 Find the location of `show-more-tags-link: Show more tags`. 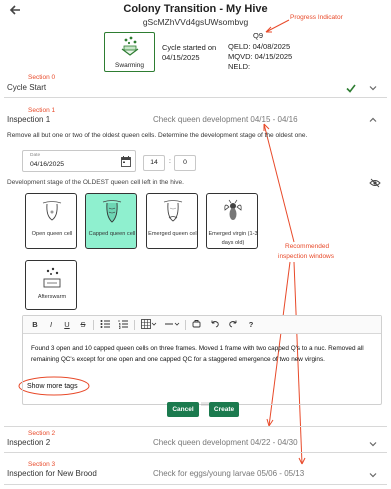

show-more-tags-link: Show more tags is located at coordinates (52, 386).